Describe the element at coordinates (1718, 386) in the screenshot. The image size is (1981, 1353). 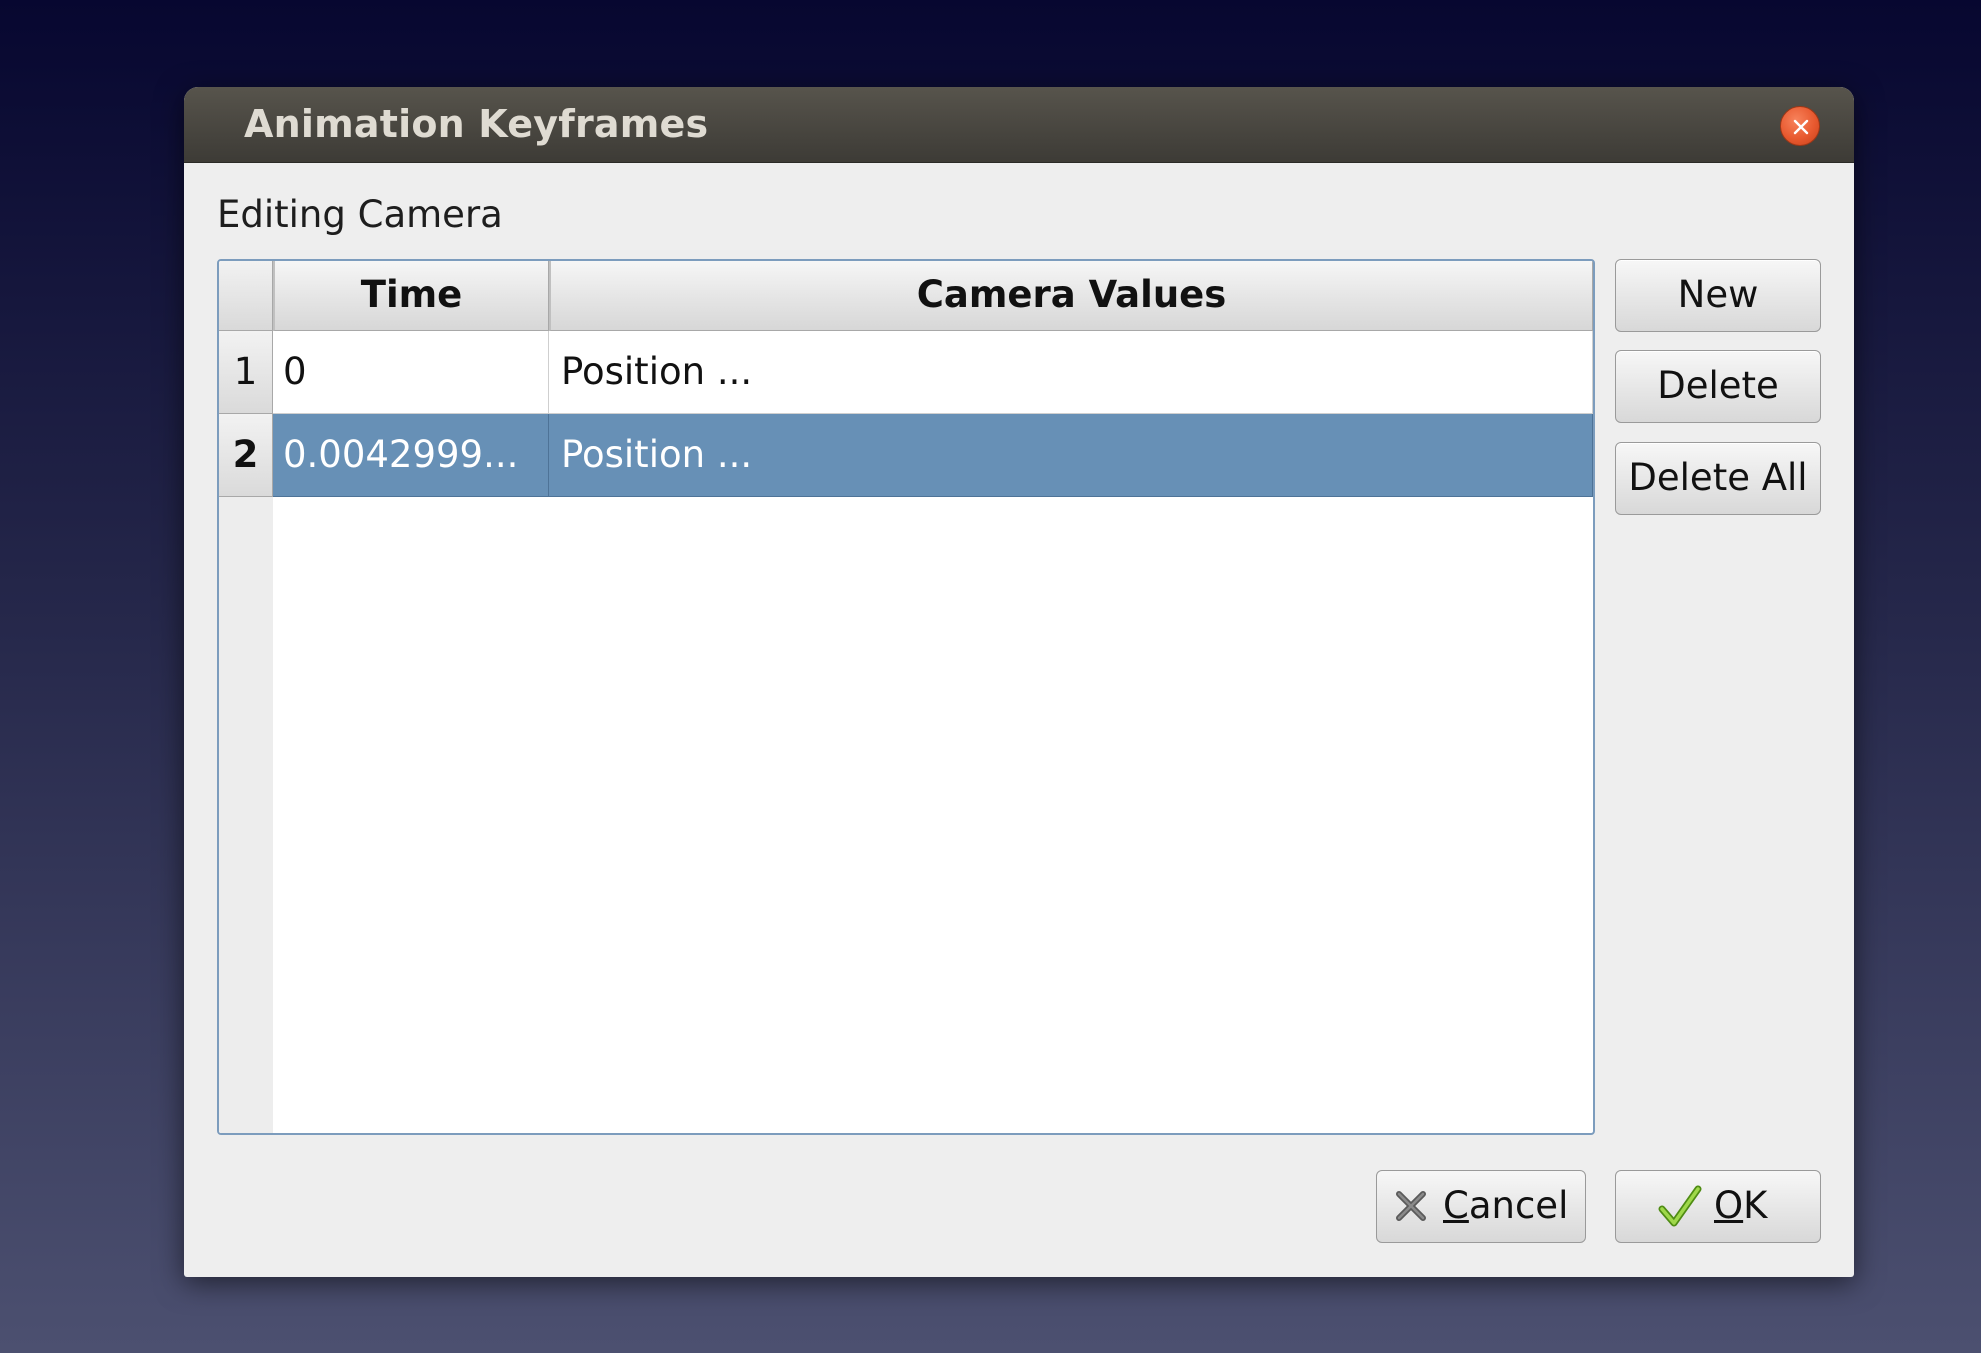
I see `delete-button: Delete` at that location.